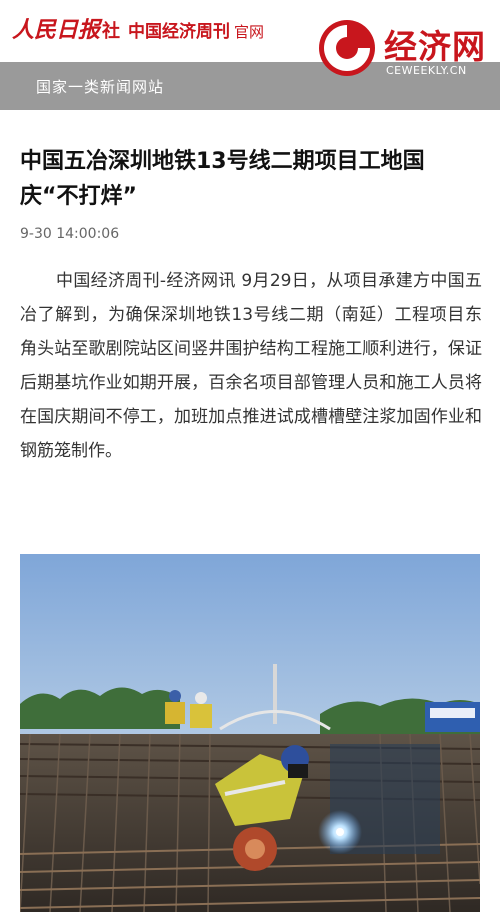 This screenshot has width=500, height=912. I want to click on china-economic-weekly-name: 中国经济周刊, so click(179, 32).